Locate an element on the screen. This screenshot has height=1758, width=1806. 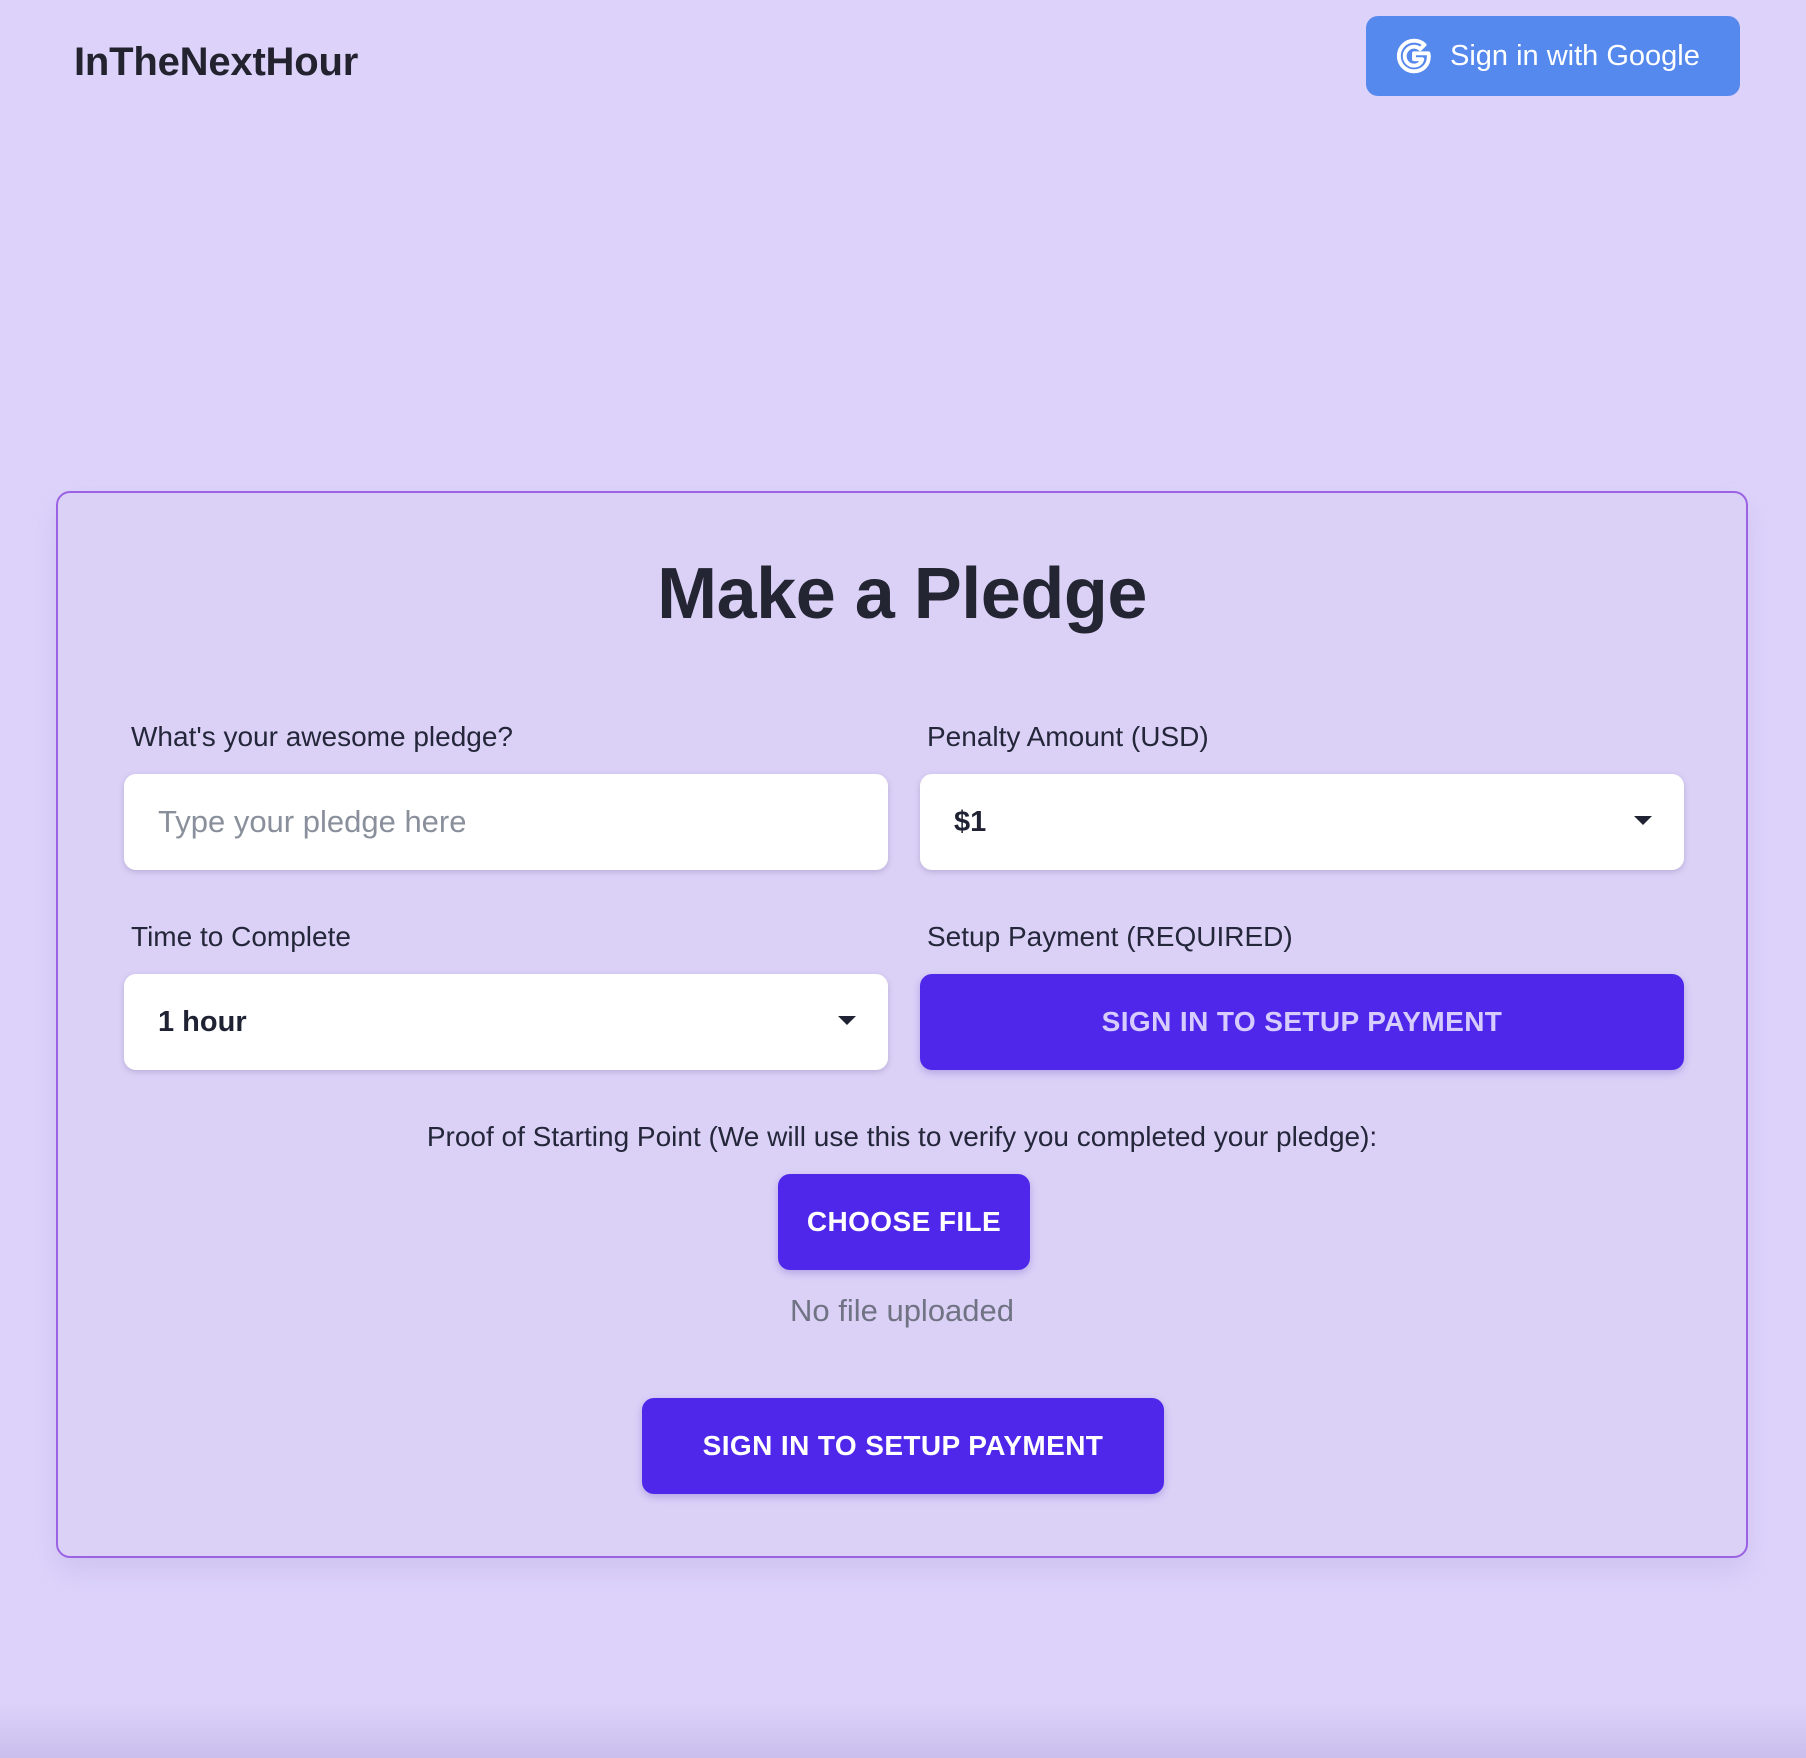
choose-file-label: CHOOSE FILE is located at coordinates (904, 1221).